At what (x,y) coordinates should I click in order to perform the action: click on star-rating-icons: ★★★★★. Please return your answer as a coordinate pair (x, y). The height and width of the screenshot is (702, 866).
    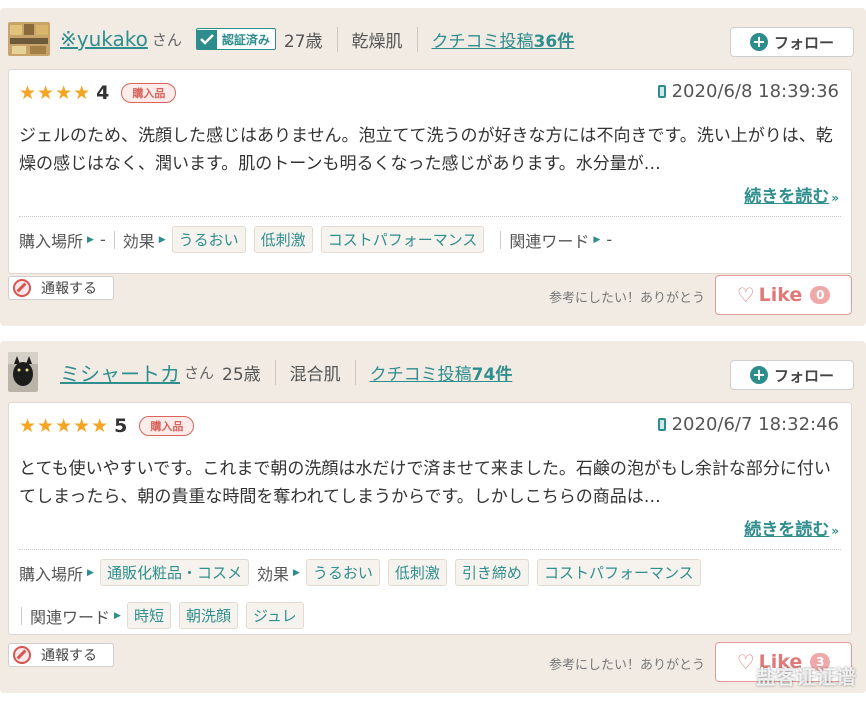
    Looking at the image, I should click on (64, 426).